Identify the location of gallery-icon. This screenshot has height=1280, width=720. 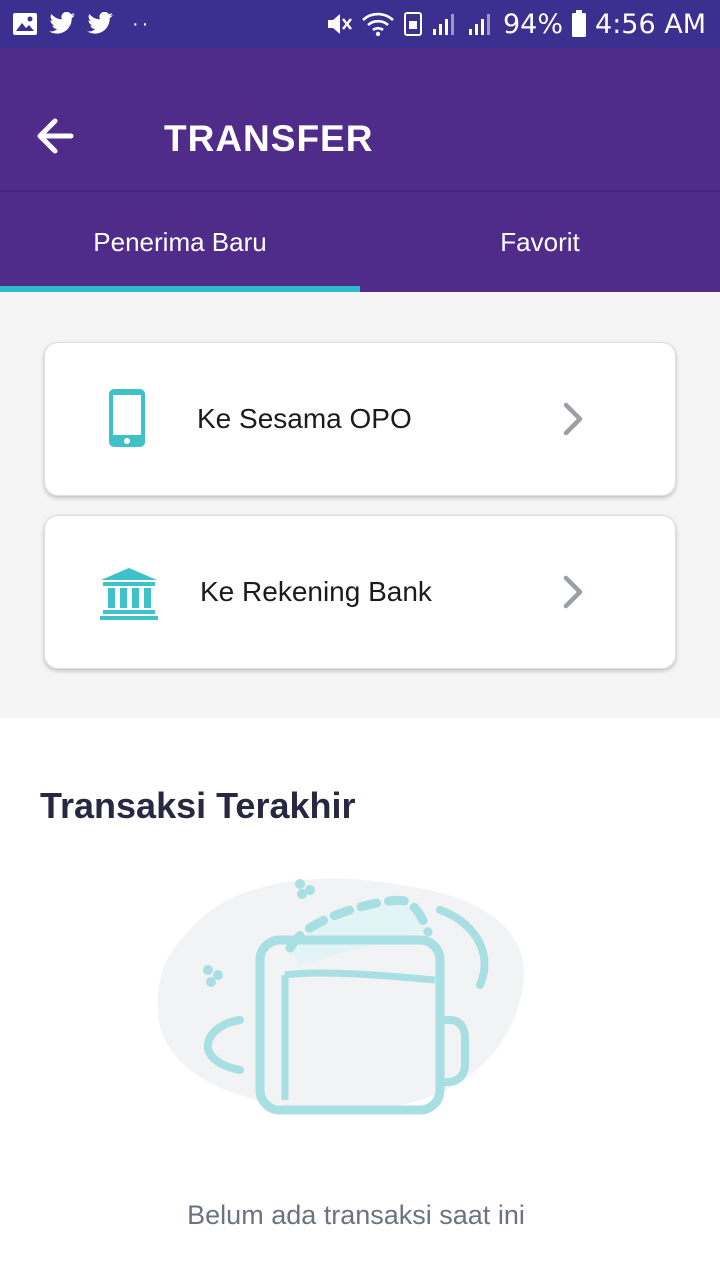
(25, 24).